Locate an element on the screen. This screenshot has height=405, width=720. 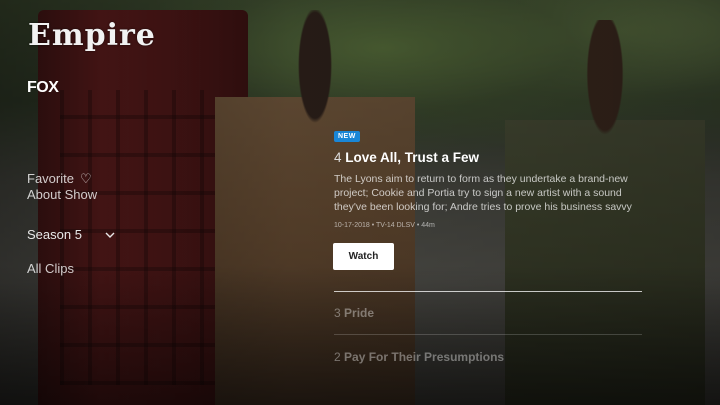
divider is located at coordinates (488, 334).